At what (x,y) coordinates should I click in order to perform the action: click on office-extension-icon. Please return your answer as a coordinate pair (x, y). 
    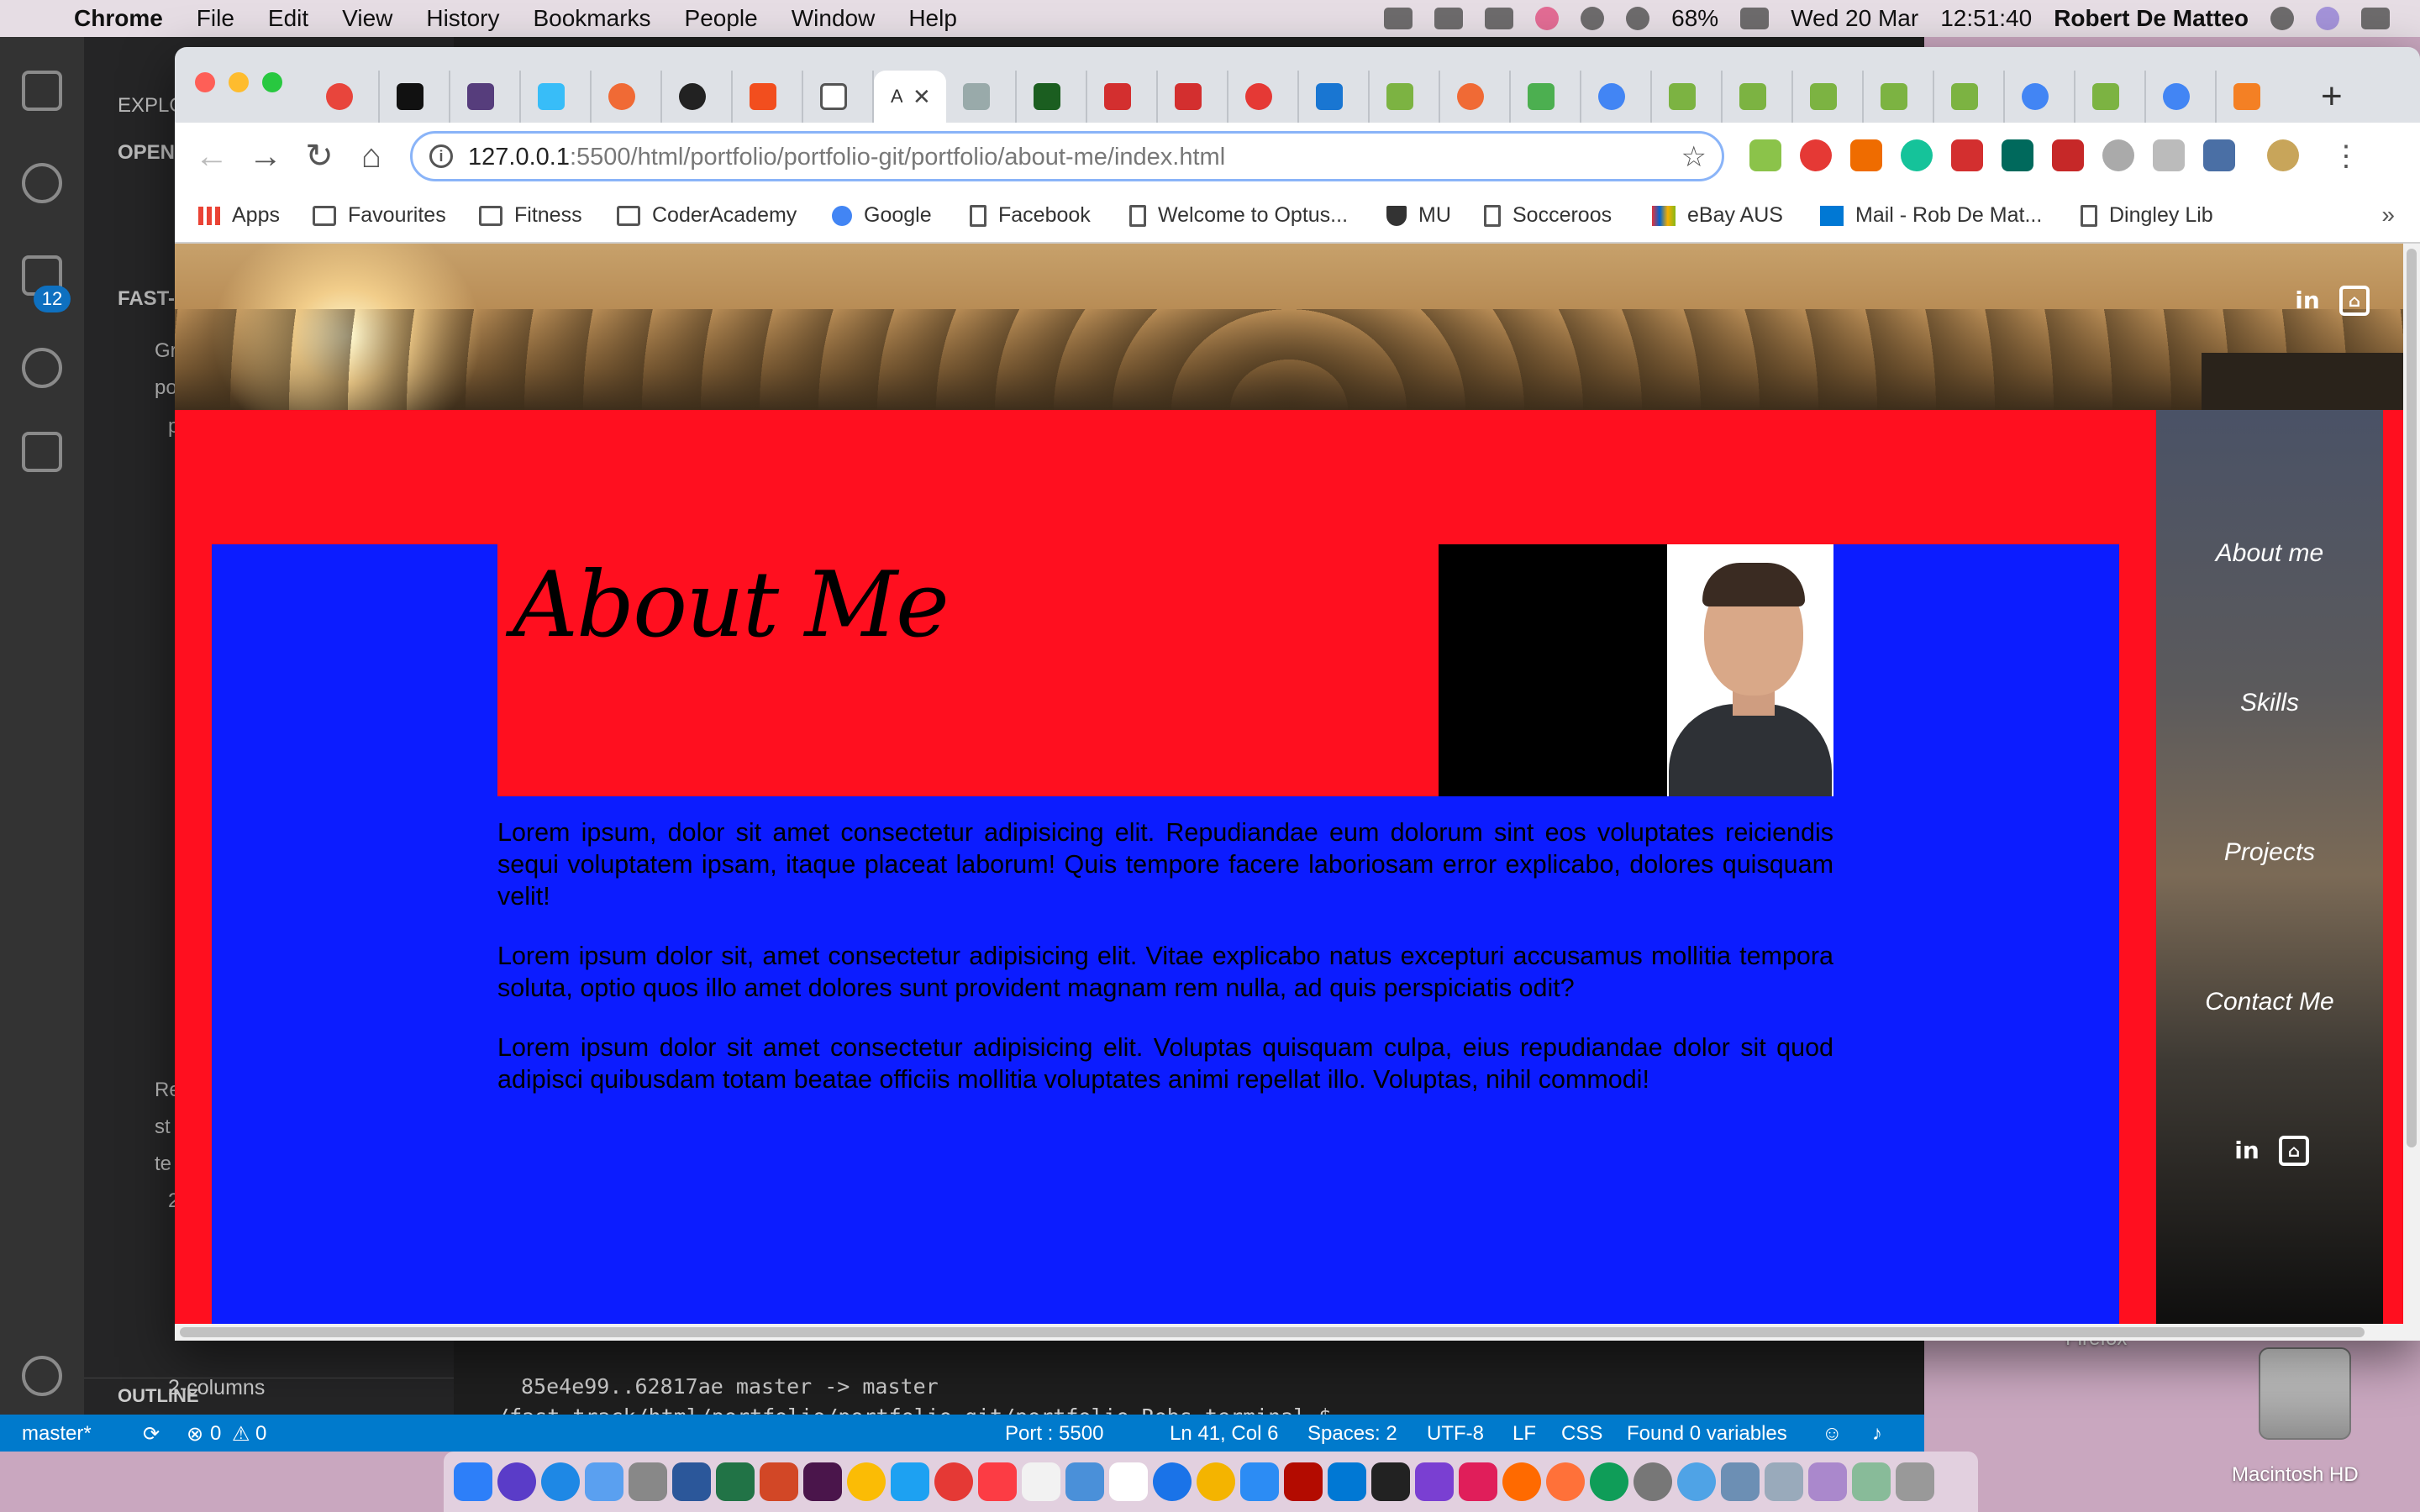
    Looking at the image, I should click on (1866, 155).